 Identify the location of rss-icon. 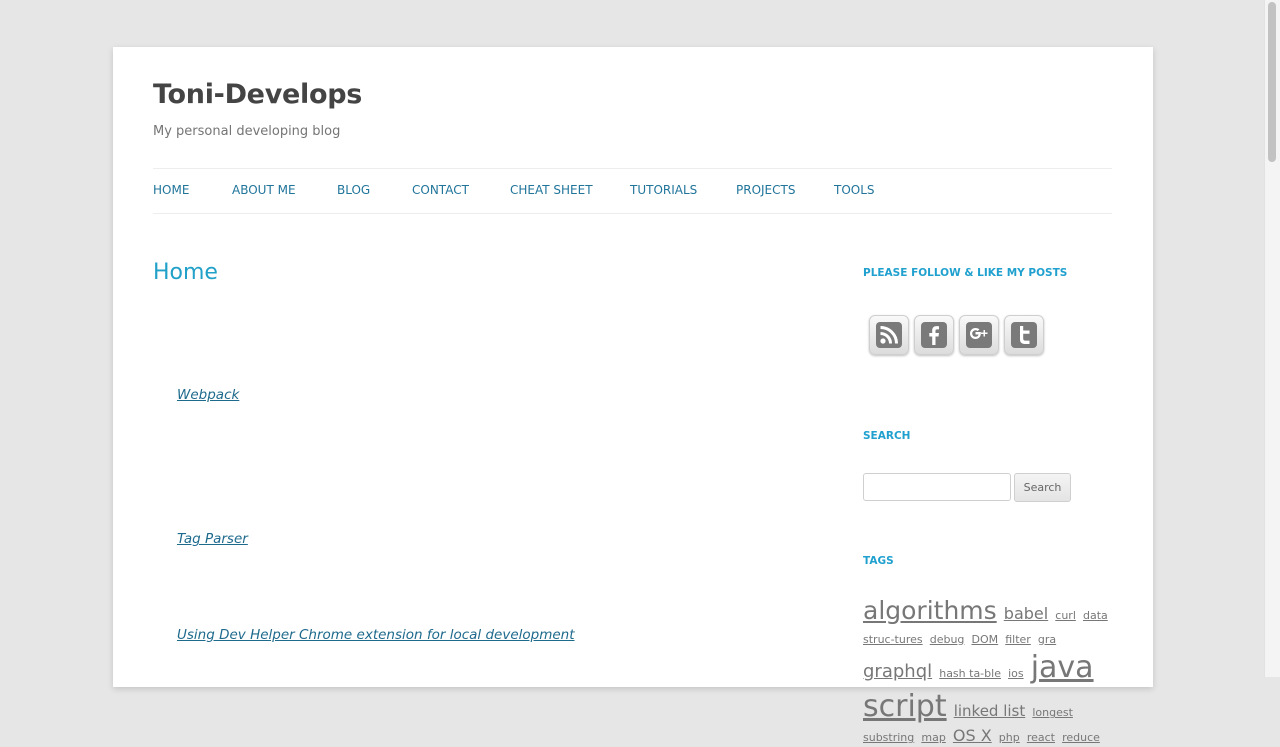
(889, 335).